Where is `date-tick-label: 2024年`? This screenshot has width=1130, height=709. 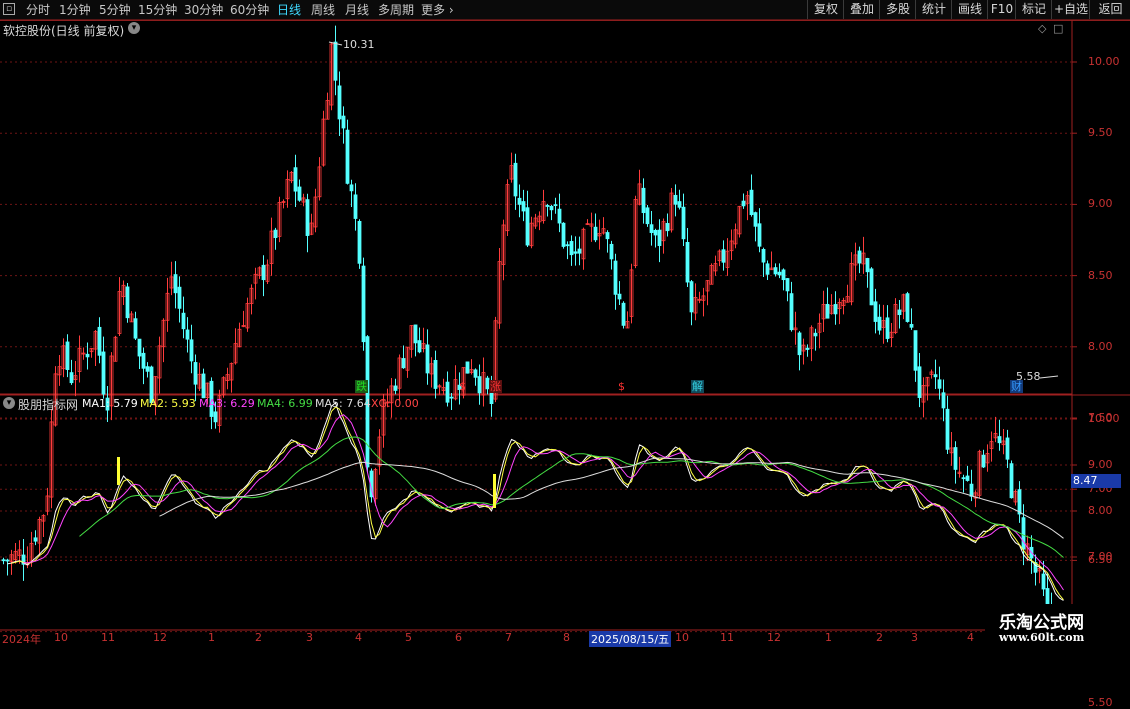
date-tick-label: 2024年 is located at coordinates (21, 639).